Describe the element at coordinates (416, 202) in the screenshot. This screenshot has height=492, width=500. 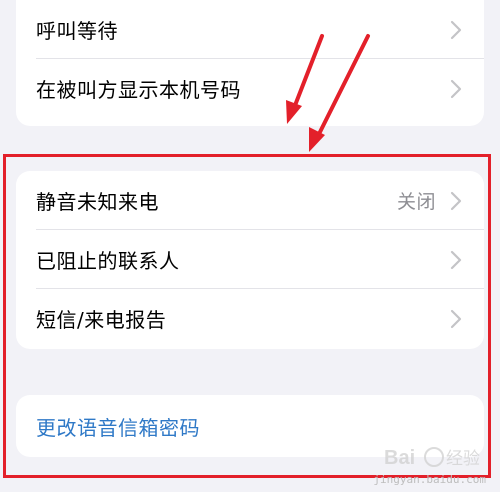
I see `silence-unknown-callers-value: 关闭` at that location.